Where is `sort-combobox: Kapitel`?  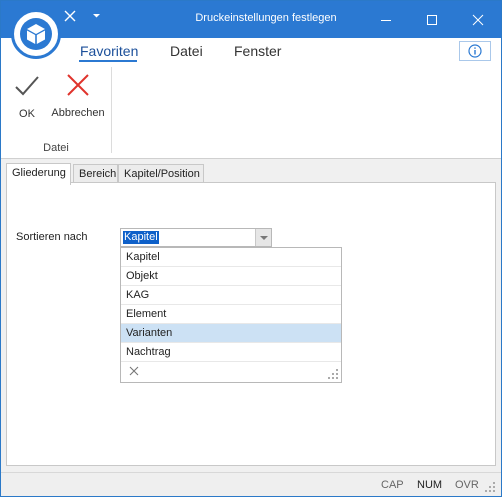 sort-combobox: Kapitel is located at coordinates (196, 237).